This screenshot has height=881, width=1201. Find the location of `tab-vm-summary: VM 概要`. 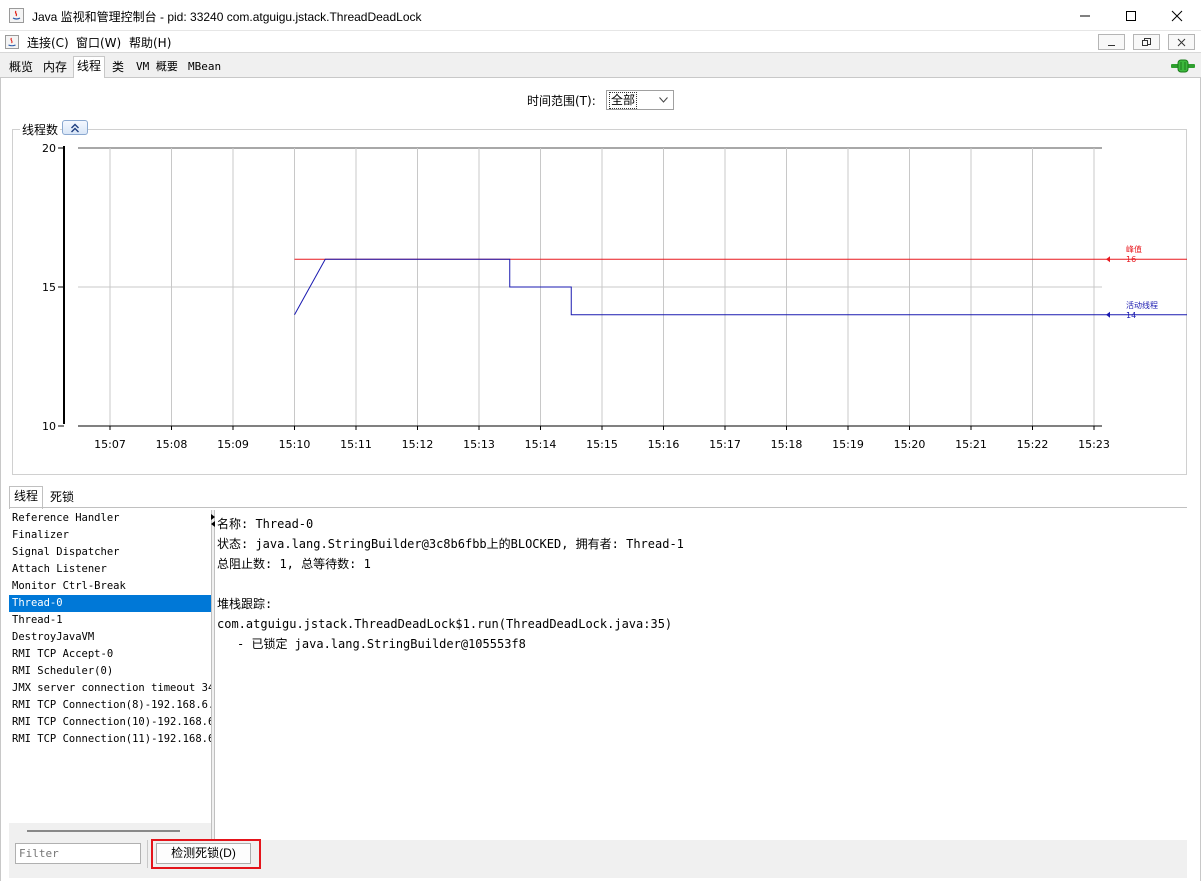

tab-vm-summary: VM 概要 is located at coordinates (157, 68).